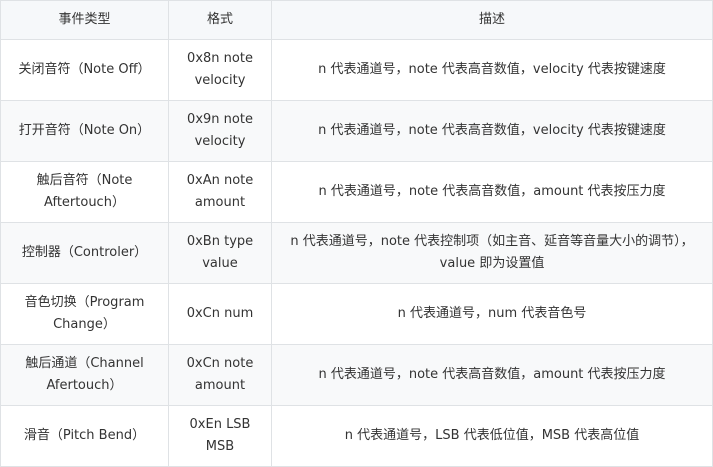 This screenshot has width=713, height=467. What do you see at coordinates (220, 436) in the screenshot?
I see `cell-format: 0xEn LSB MSB` at bounding box center [220, 436].